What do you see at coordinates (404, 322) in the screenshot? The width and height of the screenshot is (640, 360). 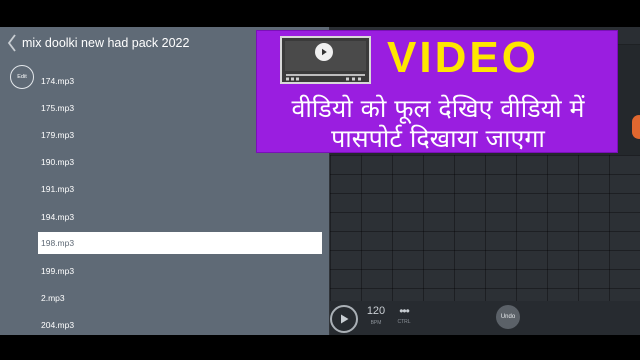 I see `ctrl-label: CTRL` at bounding box center [404, 322].